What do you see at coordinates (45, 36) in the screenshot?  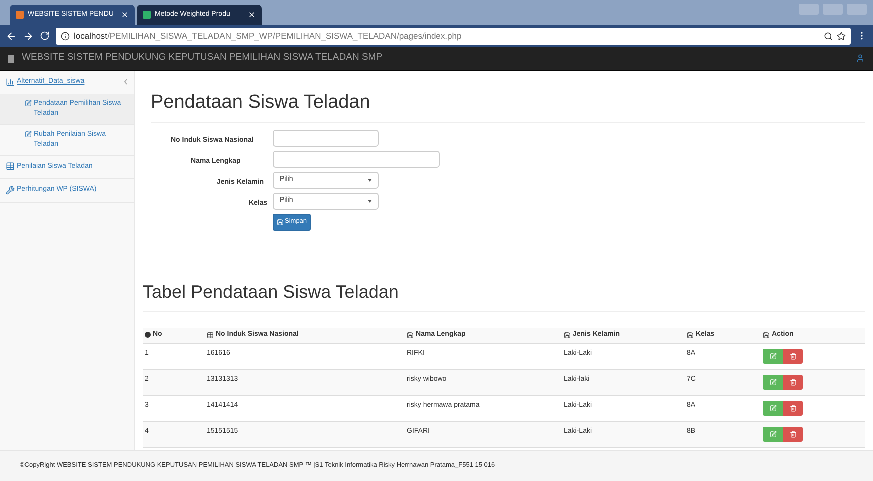 I see `reload-icon` at bounding box center [45, 36].